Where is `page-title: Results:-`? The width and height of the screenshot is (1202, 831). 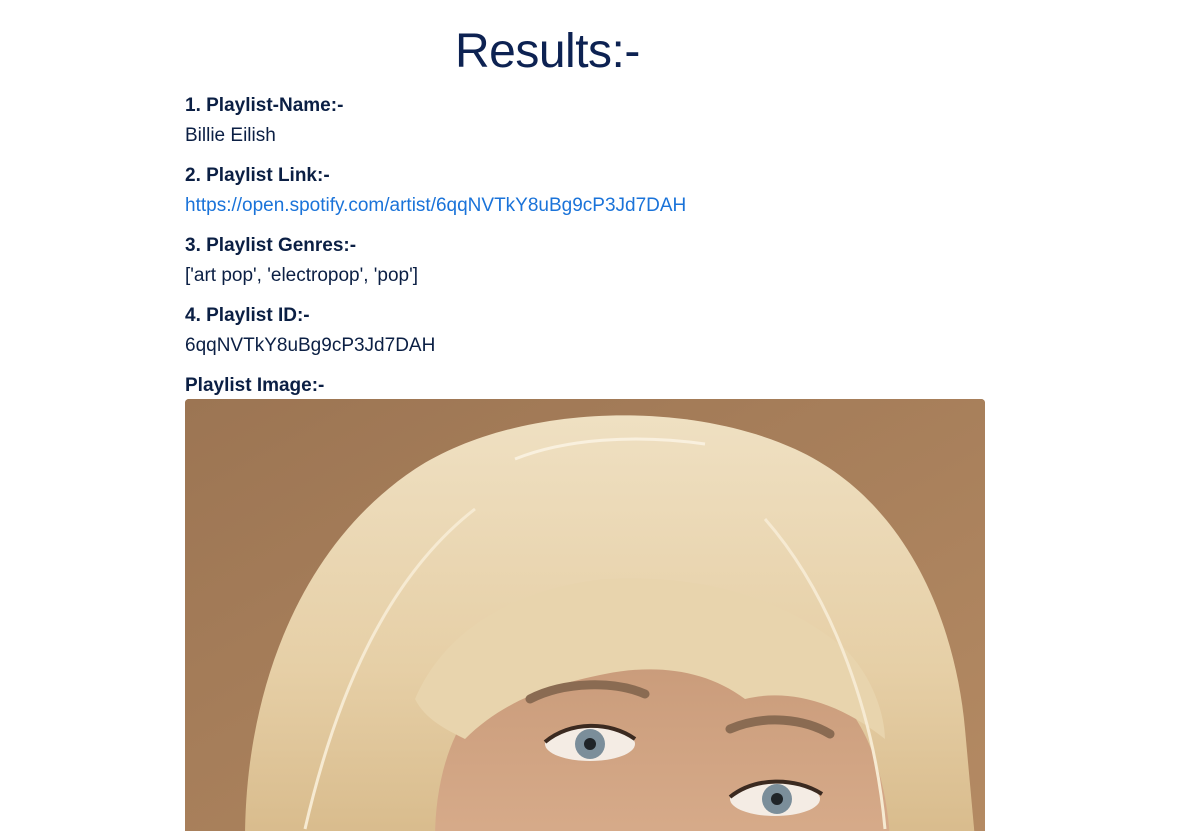
page-title: Results:- is located at coordinates (547, 51).